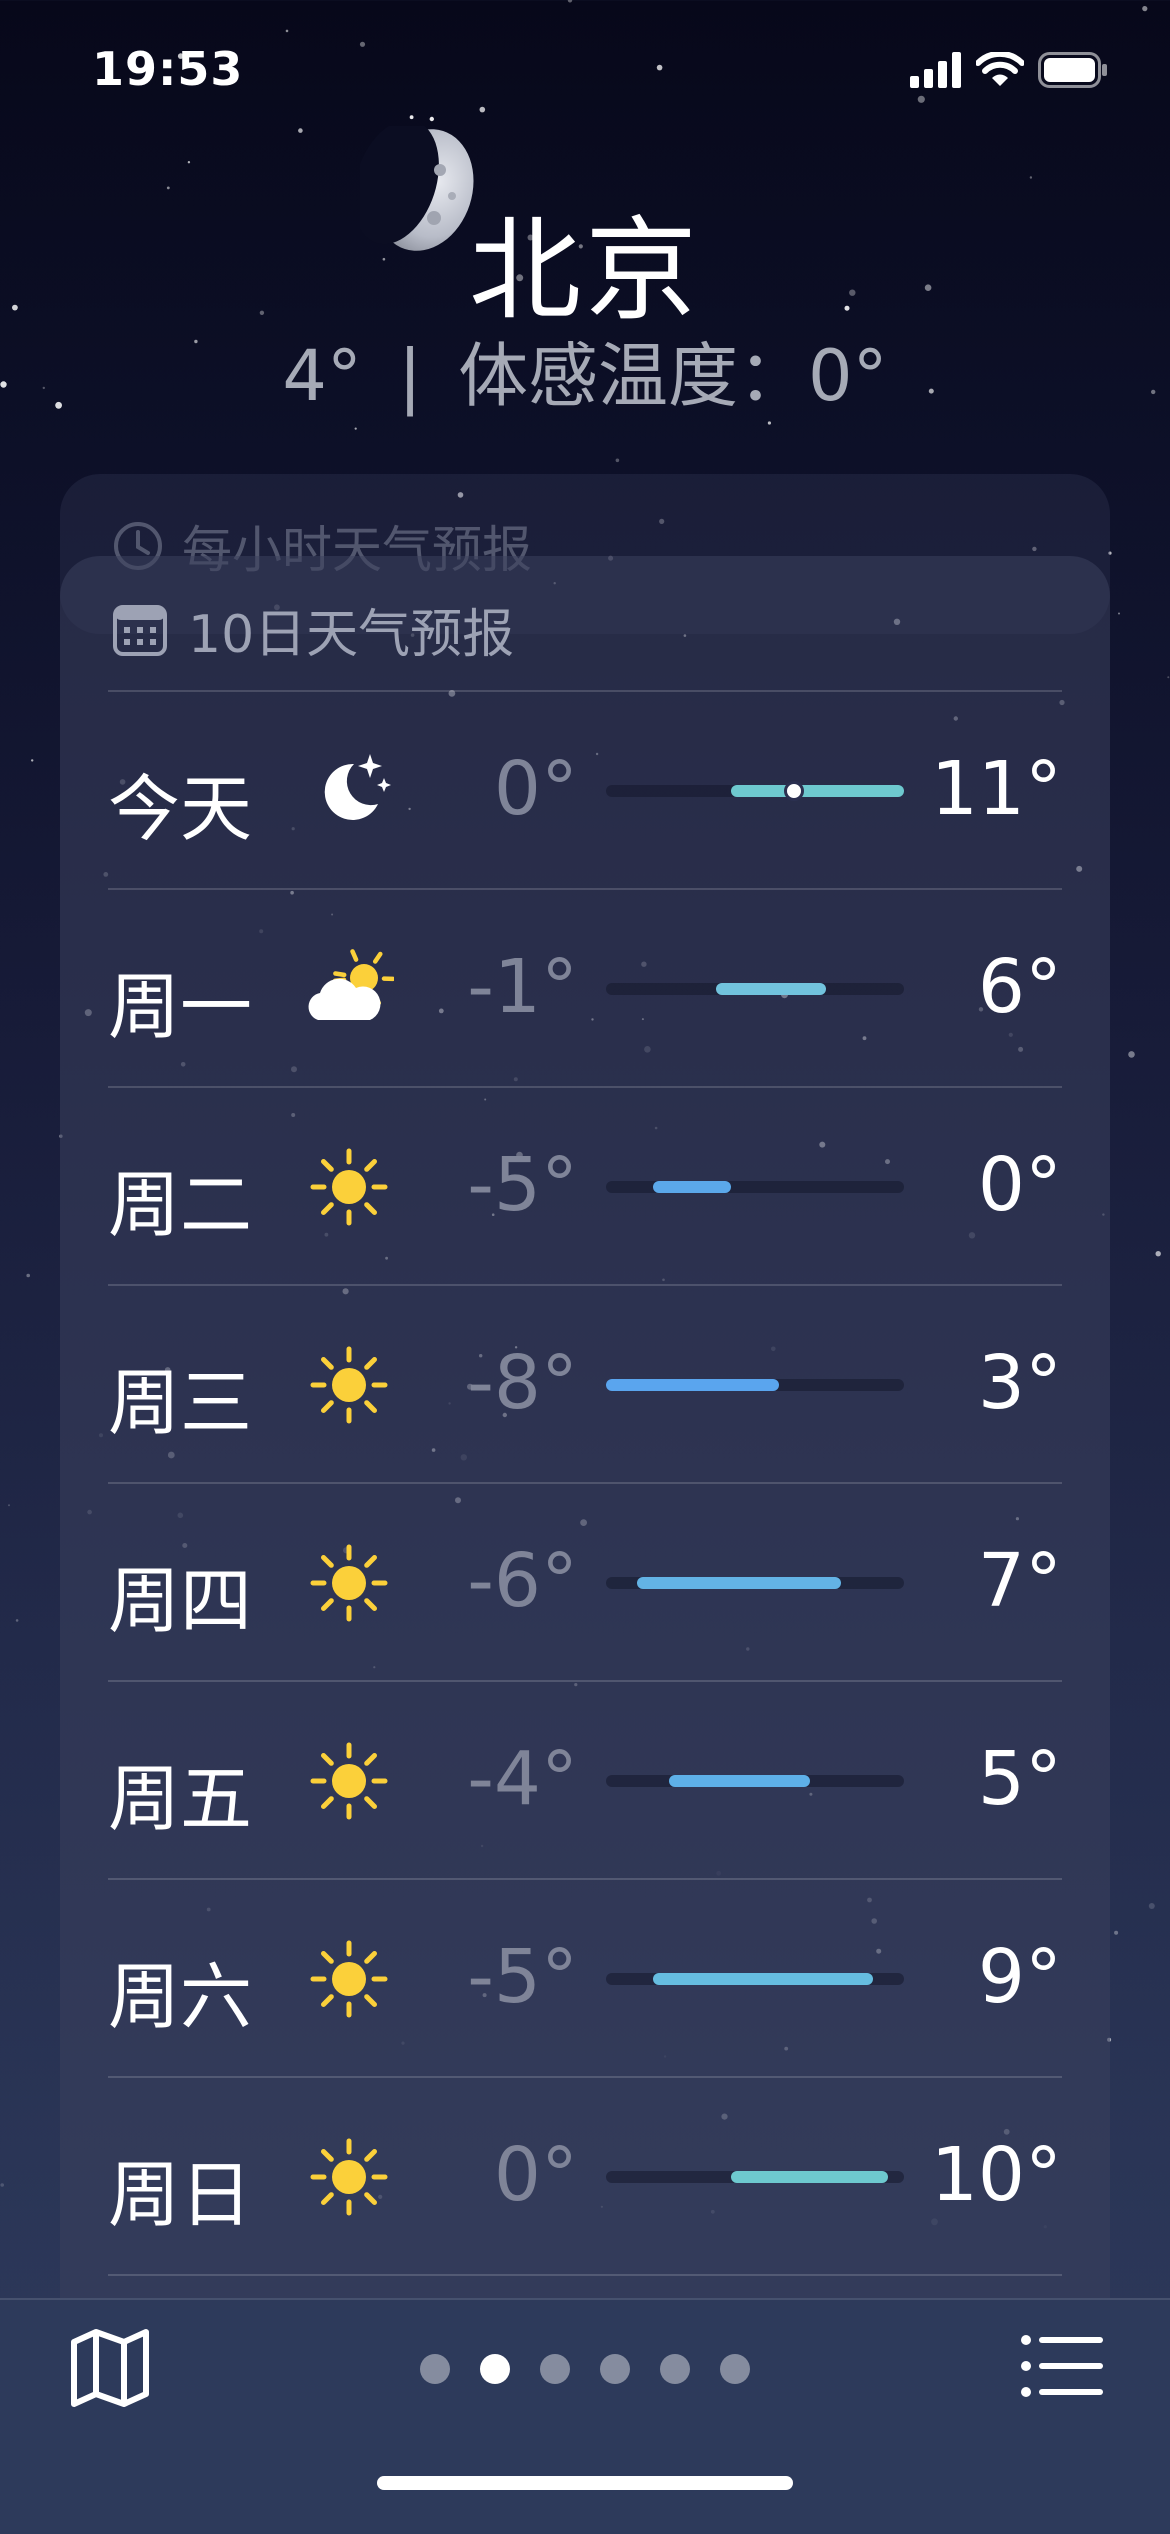  Describe the element at coordinates (180, 1198) in the screenshot. I see `day-label: 周二` at that location.